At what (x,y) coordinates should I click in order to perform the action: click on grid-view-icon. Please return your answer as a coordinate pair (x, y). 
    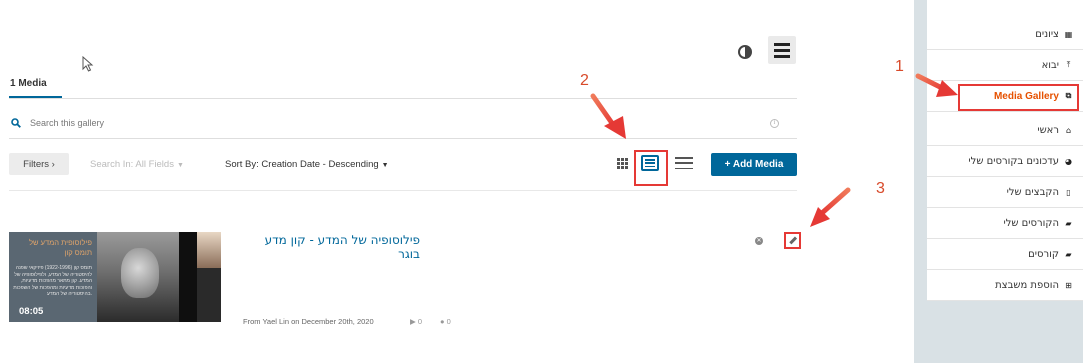
    Looking at the image, I should click on (622, 163).